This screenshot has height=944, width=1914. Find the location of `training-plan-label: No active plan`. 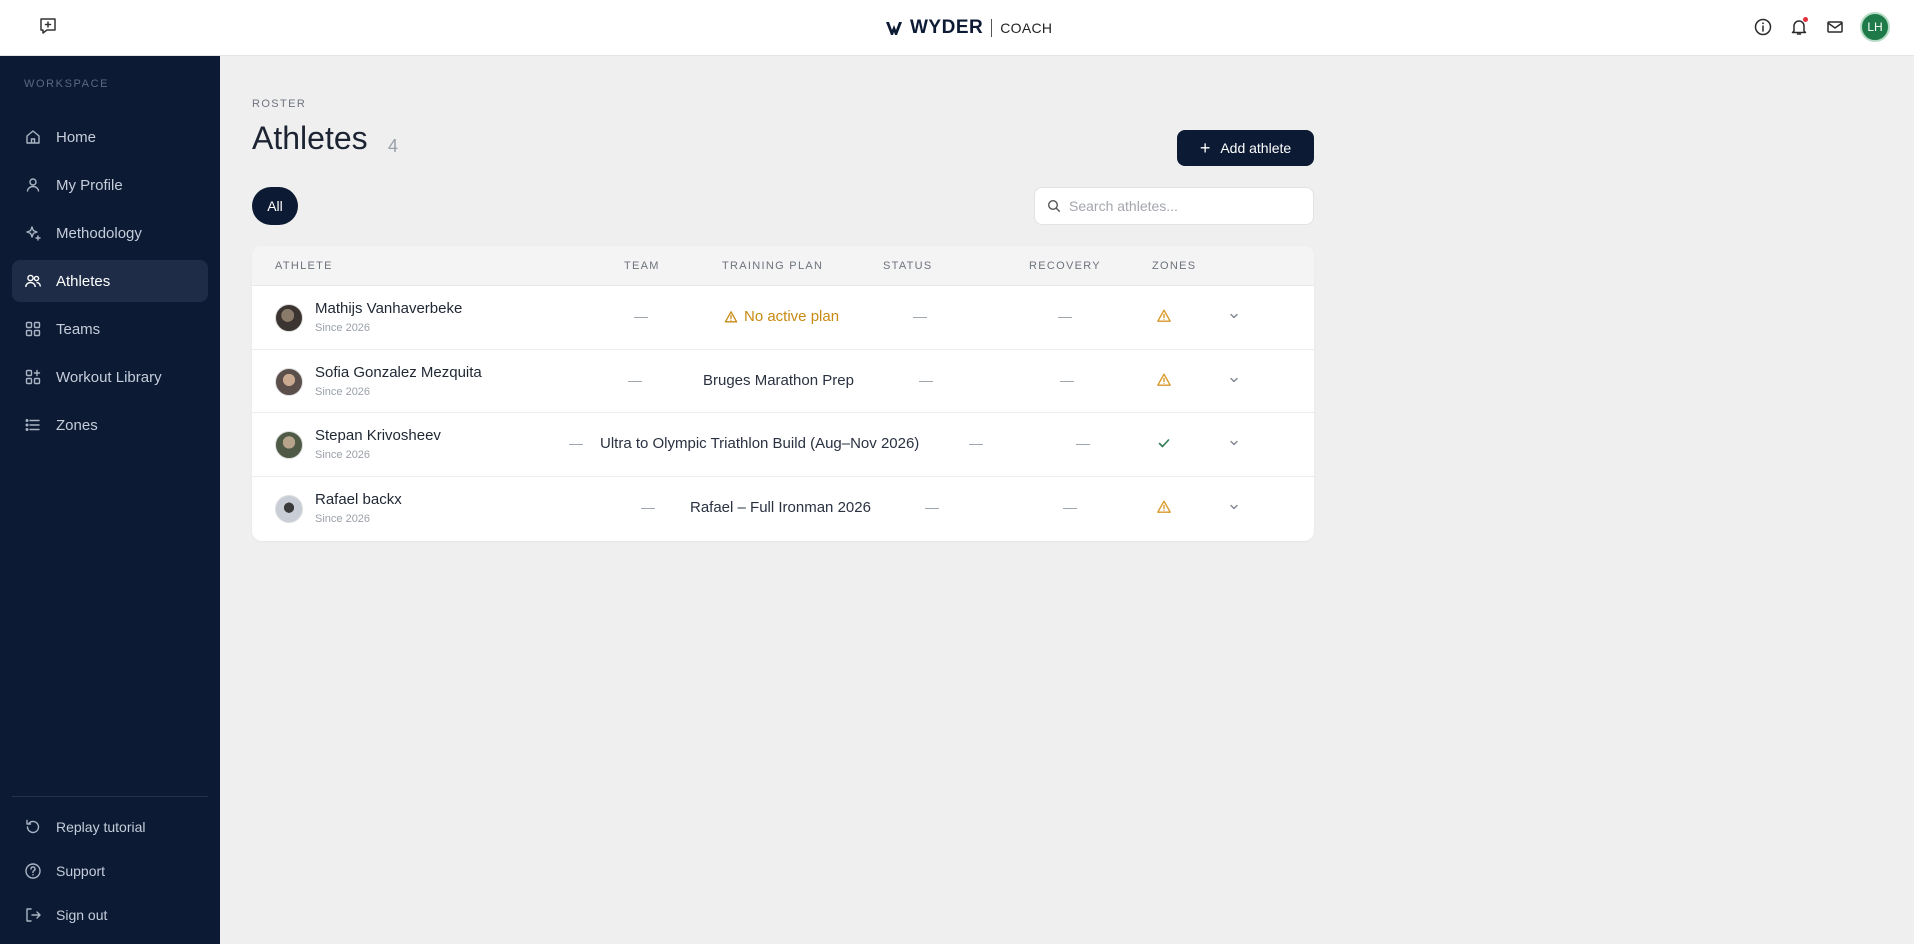

training-plan-label: No active plan is located at coordinates (792, 316).